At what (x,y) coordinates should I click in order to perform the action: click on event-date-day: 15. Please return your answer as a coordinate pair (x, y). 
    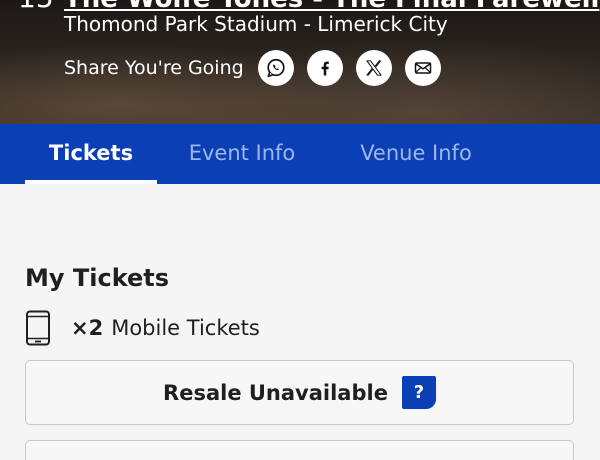
    Looking at the image, I should click on (36, 7).